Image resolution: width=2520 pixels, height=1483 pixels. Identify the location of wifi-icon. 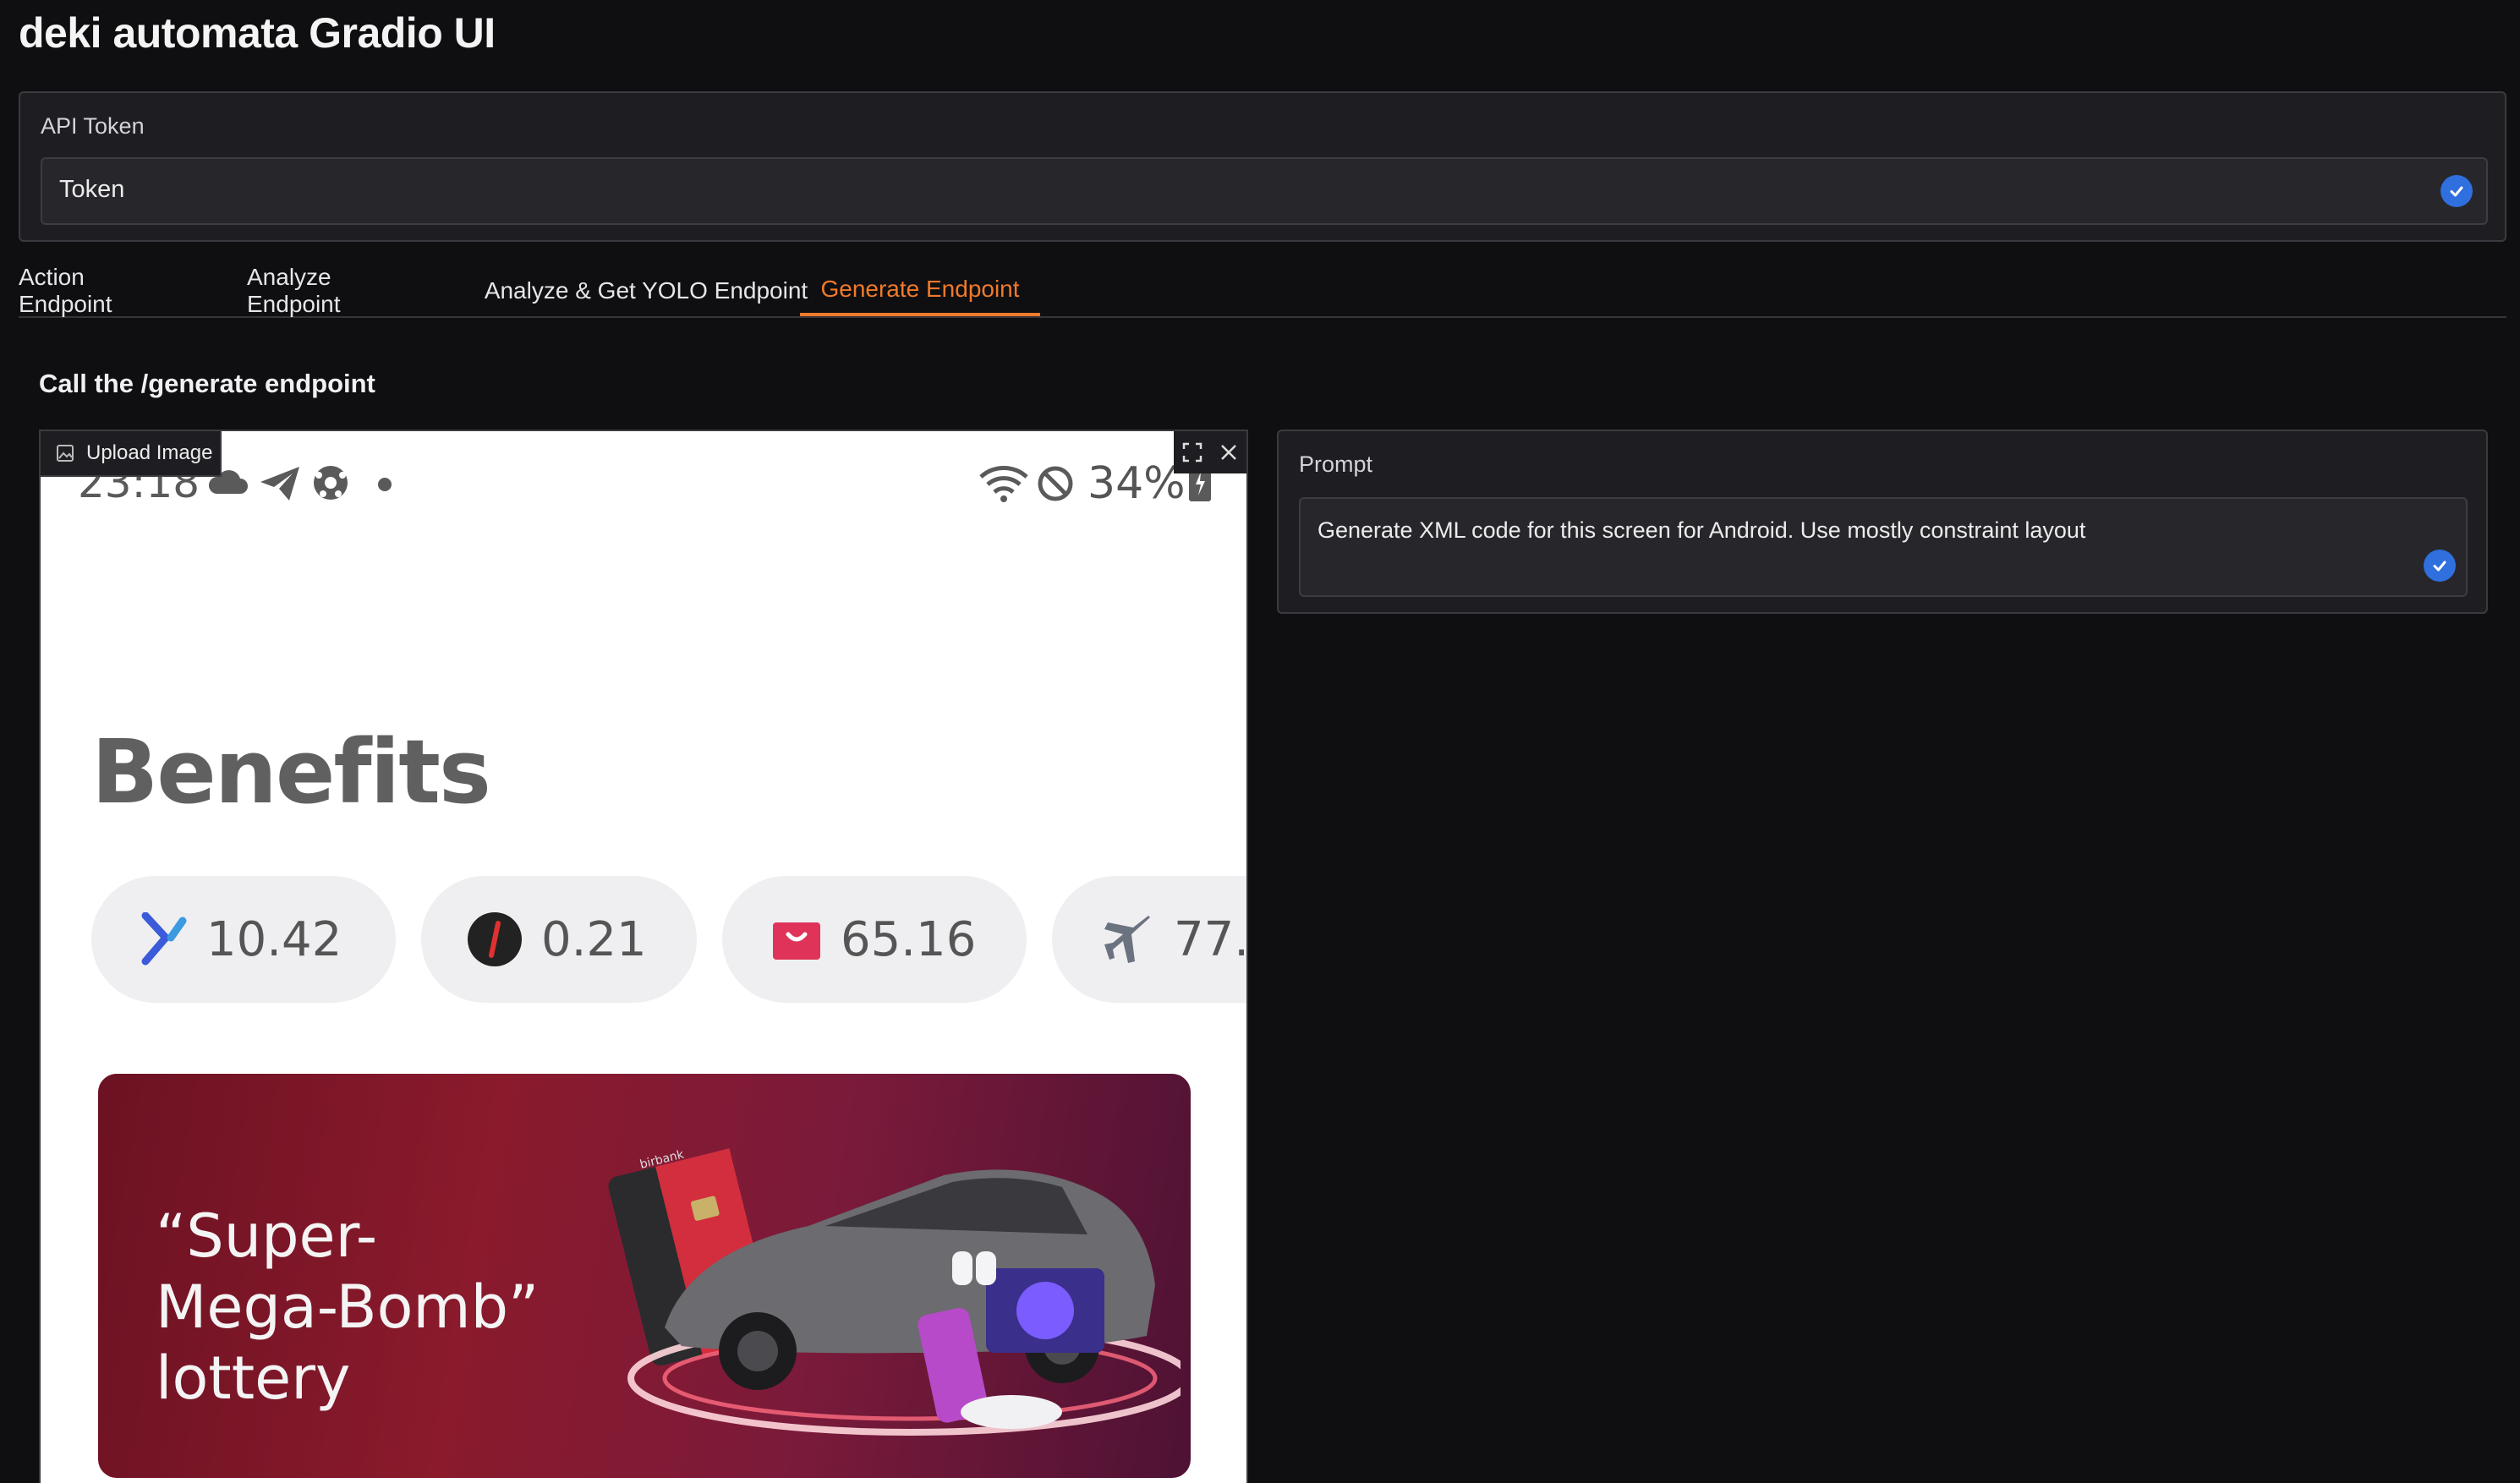
(1004, 485).